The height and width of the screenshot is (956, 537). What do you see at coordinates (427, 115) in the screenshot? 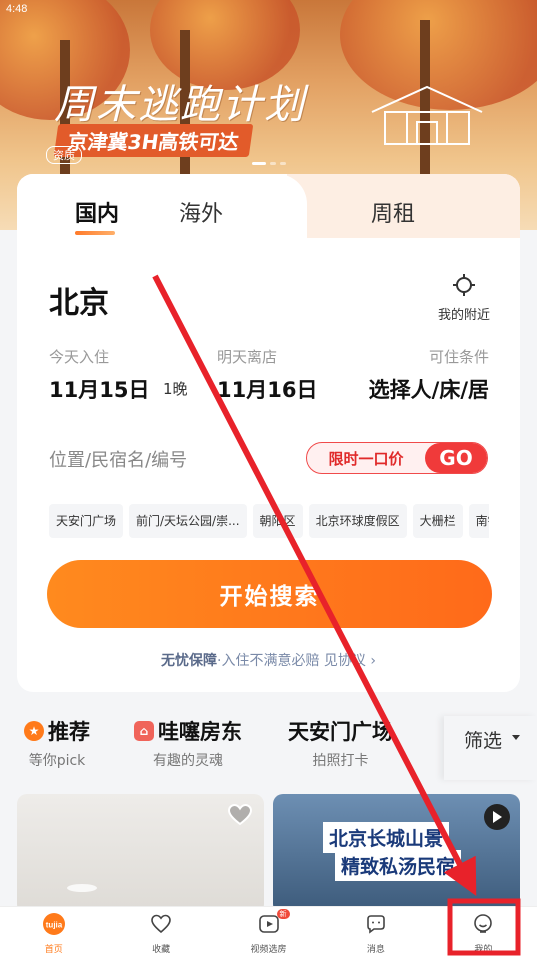
I see `cabin-illustration` at bounding box center [427, 115].